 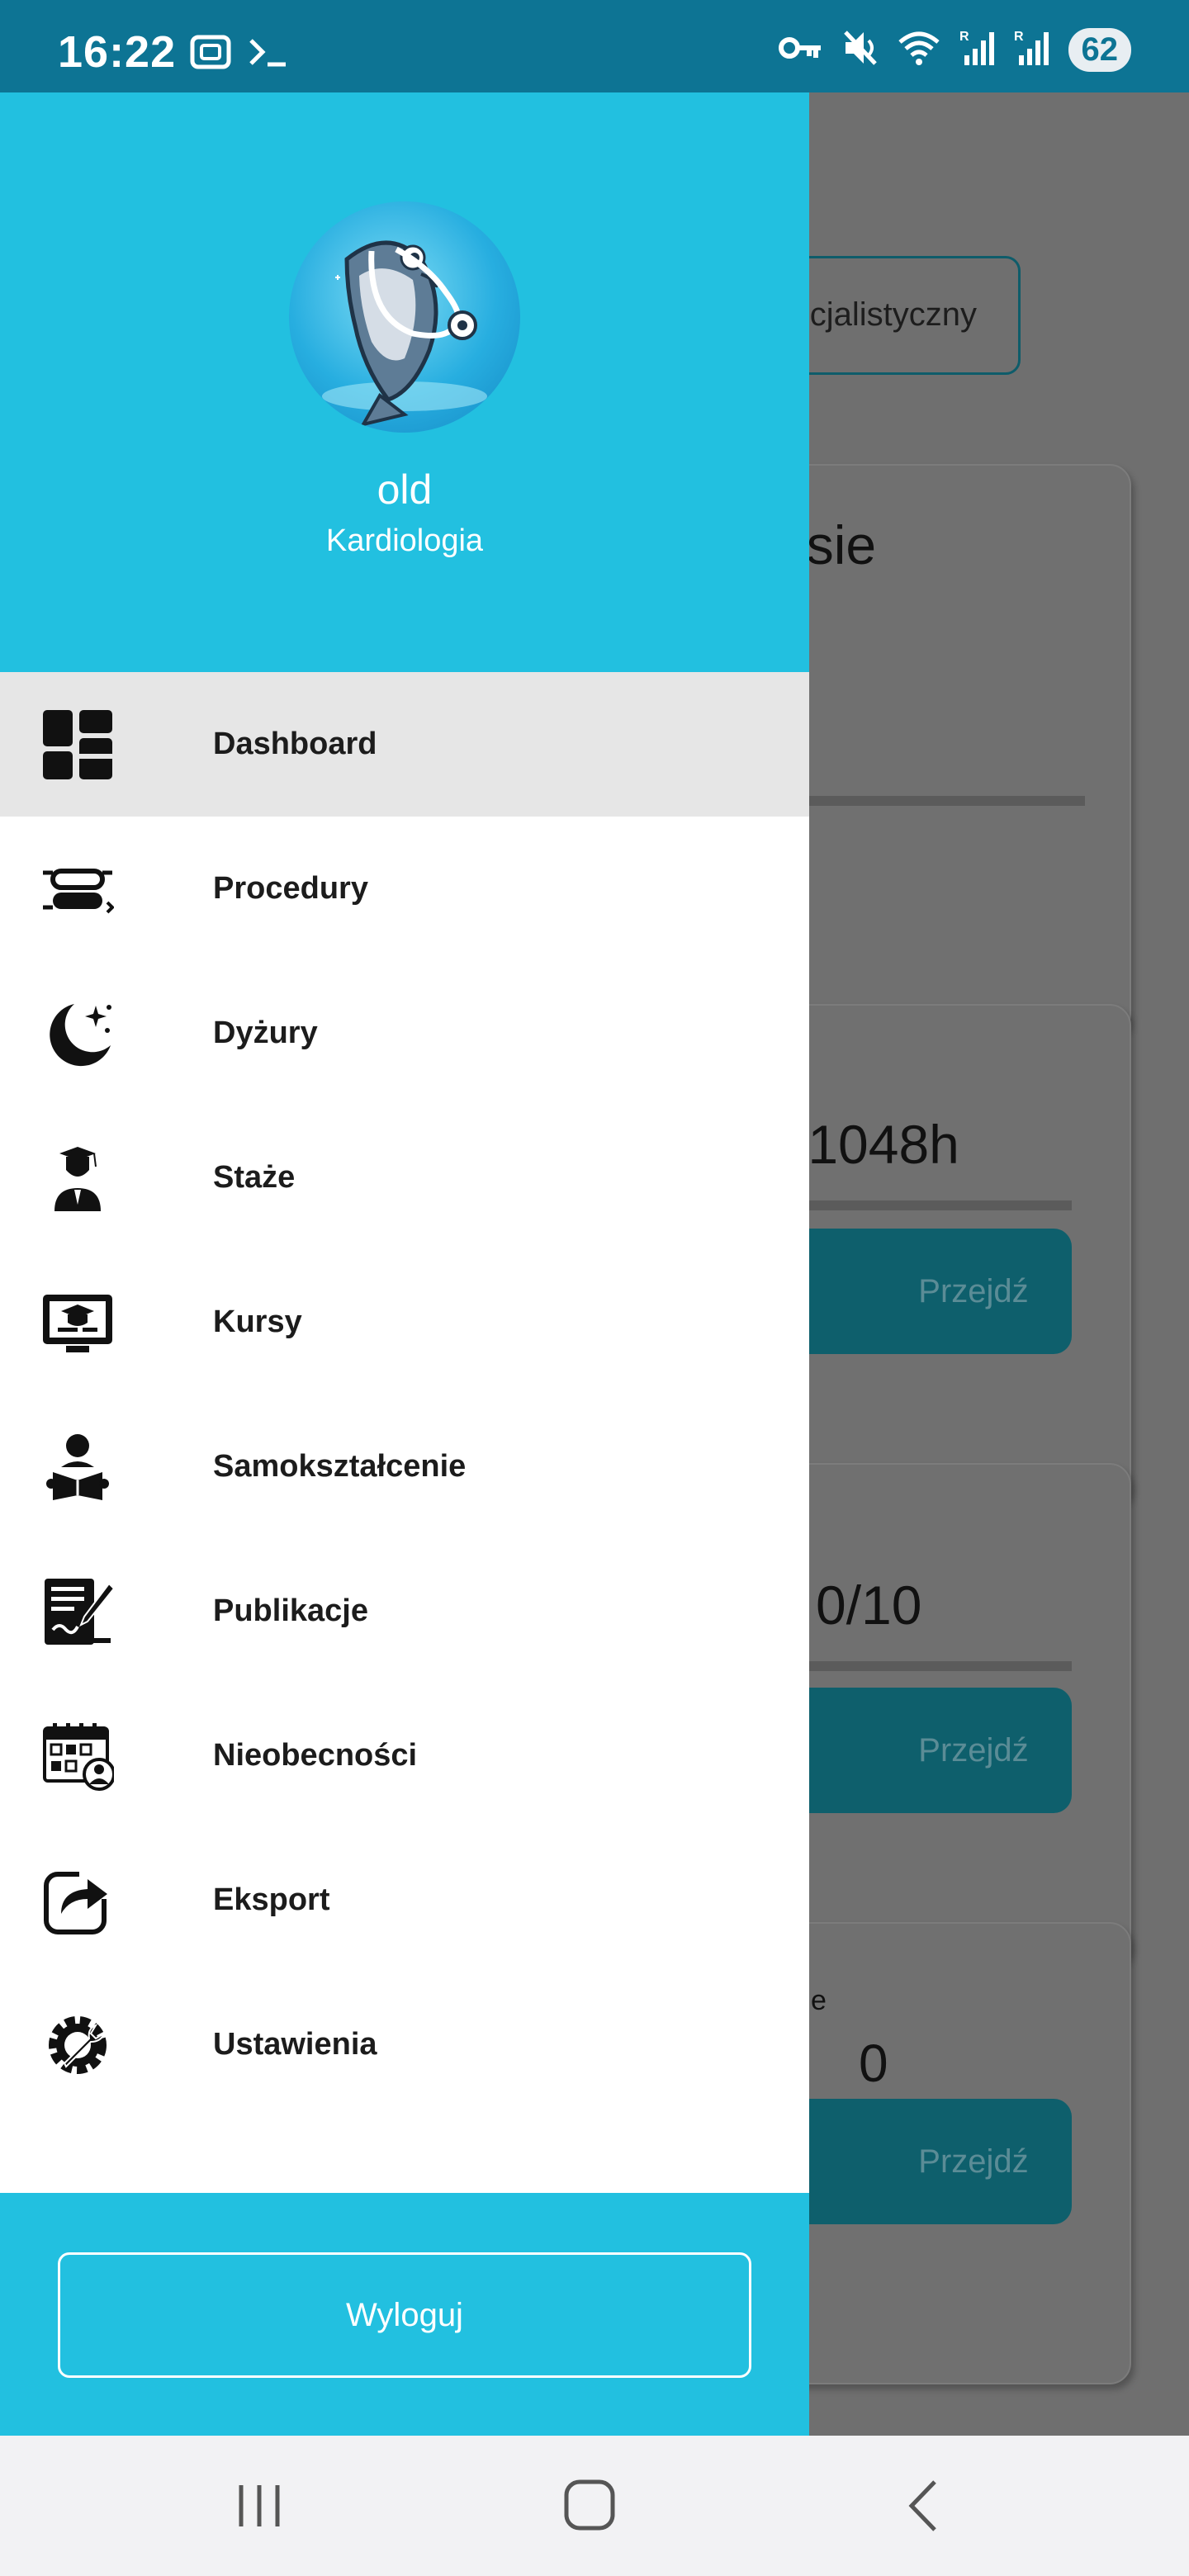 What do you see at coordinates (77, 1756) in the screenshot?
I see `calendar-absence-icon` at bounding box center [77, 1756].